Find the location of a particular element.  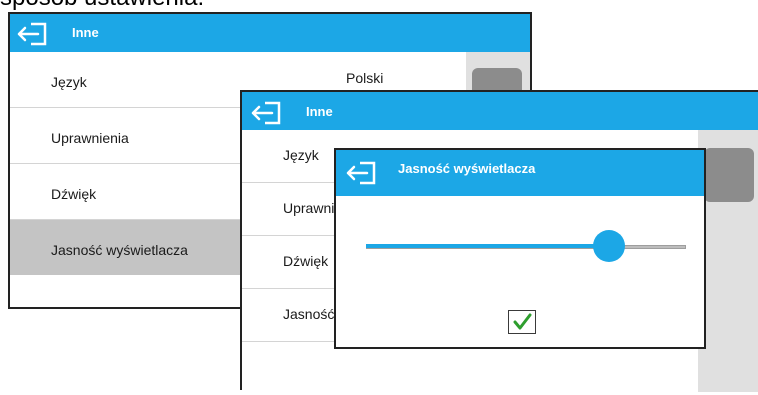

menu-item-empty is located at coordinates (470, 368).